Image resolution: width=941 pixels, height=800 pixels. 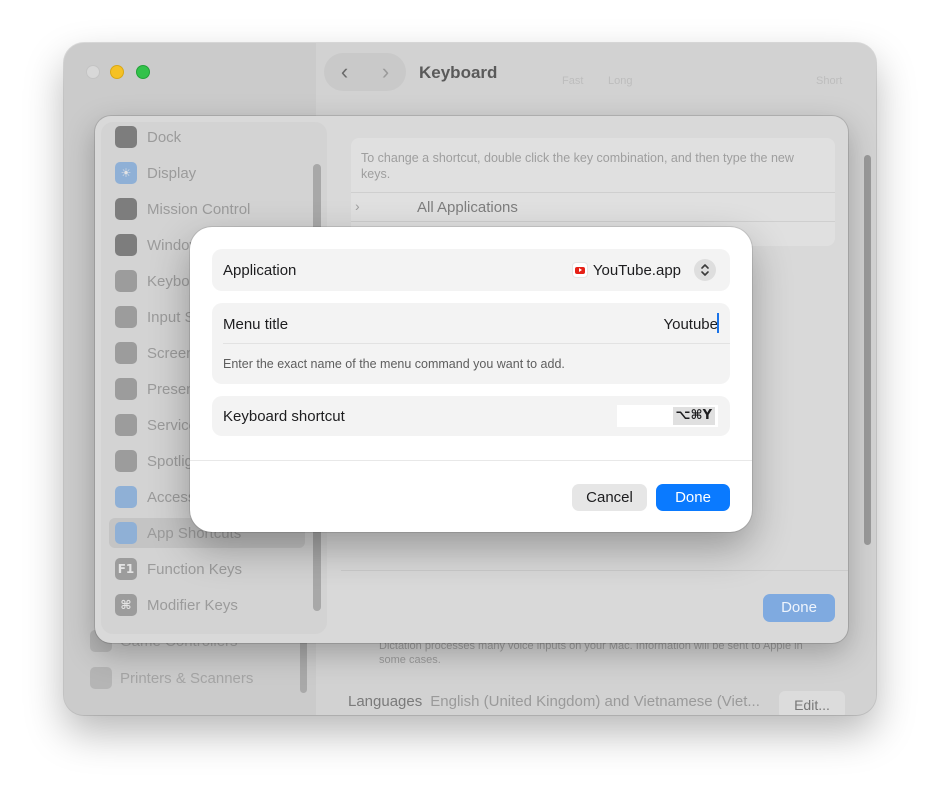 I want to click on chevron-up-down-icon, so click(x=705, y=270).